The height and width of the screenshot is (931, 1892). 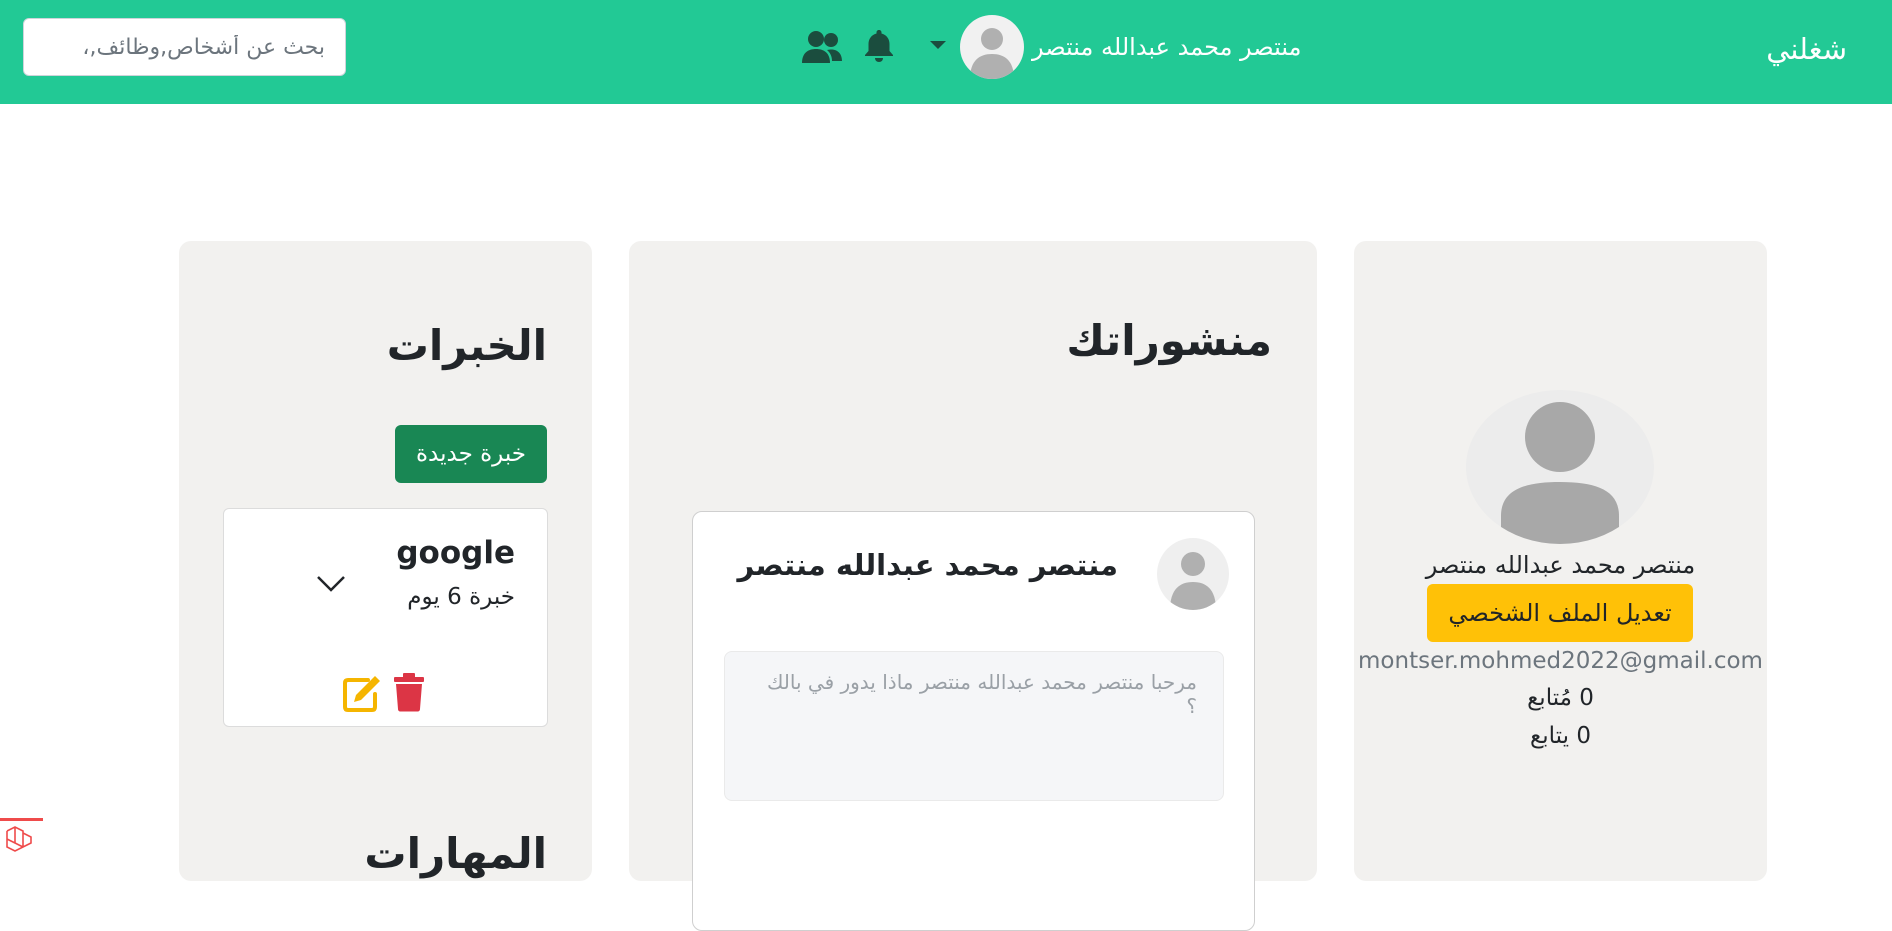 I want to click on user-menu: منتصر محمد عبدالله منتصر, so click(x=1115, y=47).